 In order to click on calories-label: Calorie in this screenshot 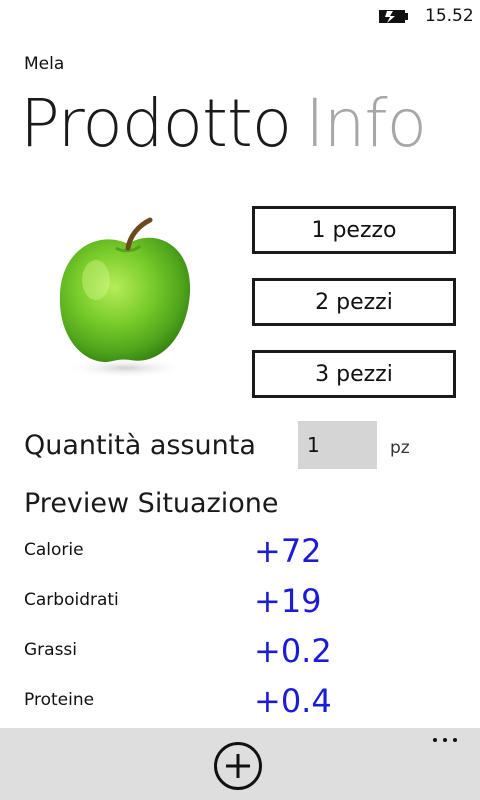, I will do `click(54, 550)`.